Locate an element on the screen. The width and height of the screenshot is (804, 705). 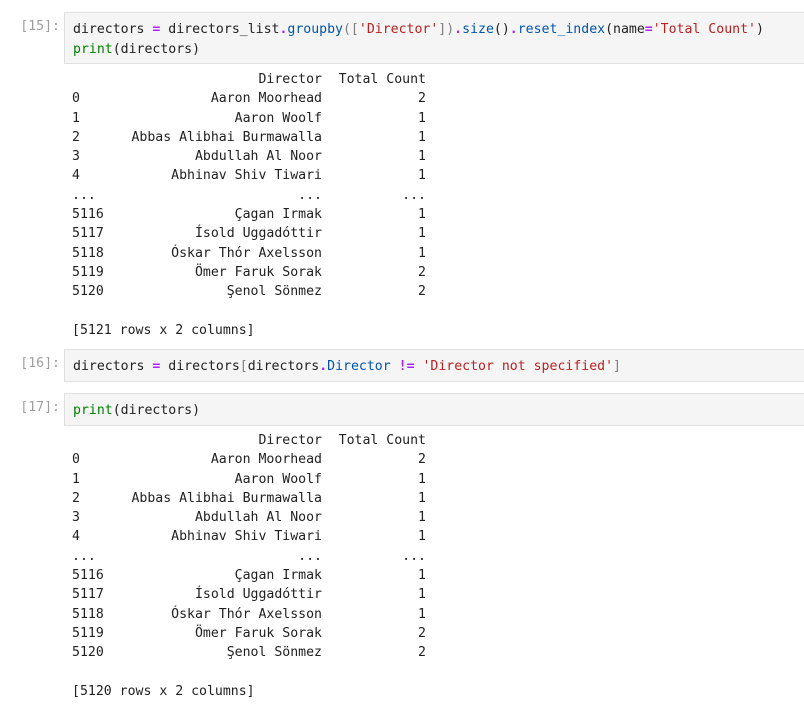
cell-prompt: [16]: is located at coordinates (40, 363).